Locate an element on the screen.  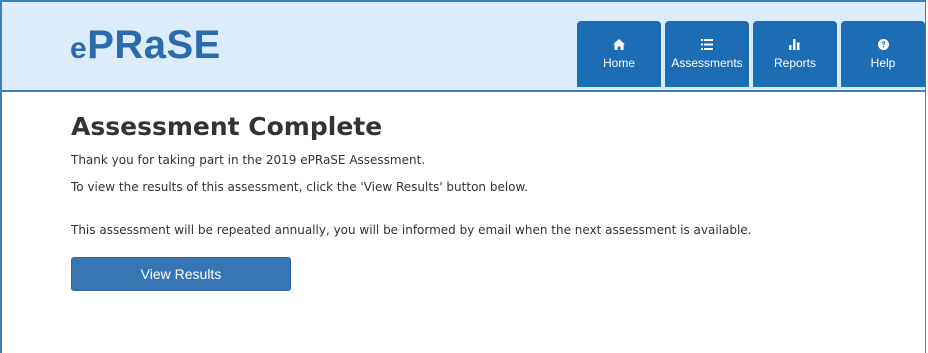
logo-text: PRaSE is located at coordinates (154, 45).